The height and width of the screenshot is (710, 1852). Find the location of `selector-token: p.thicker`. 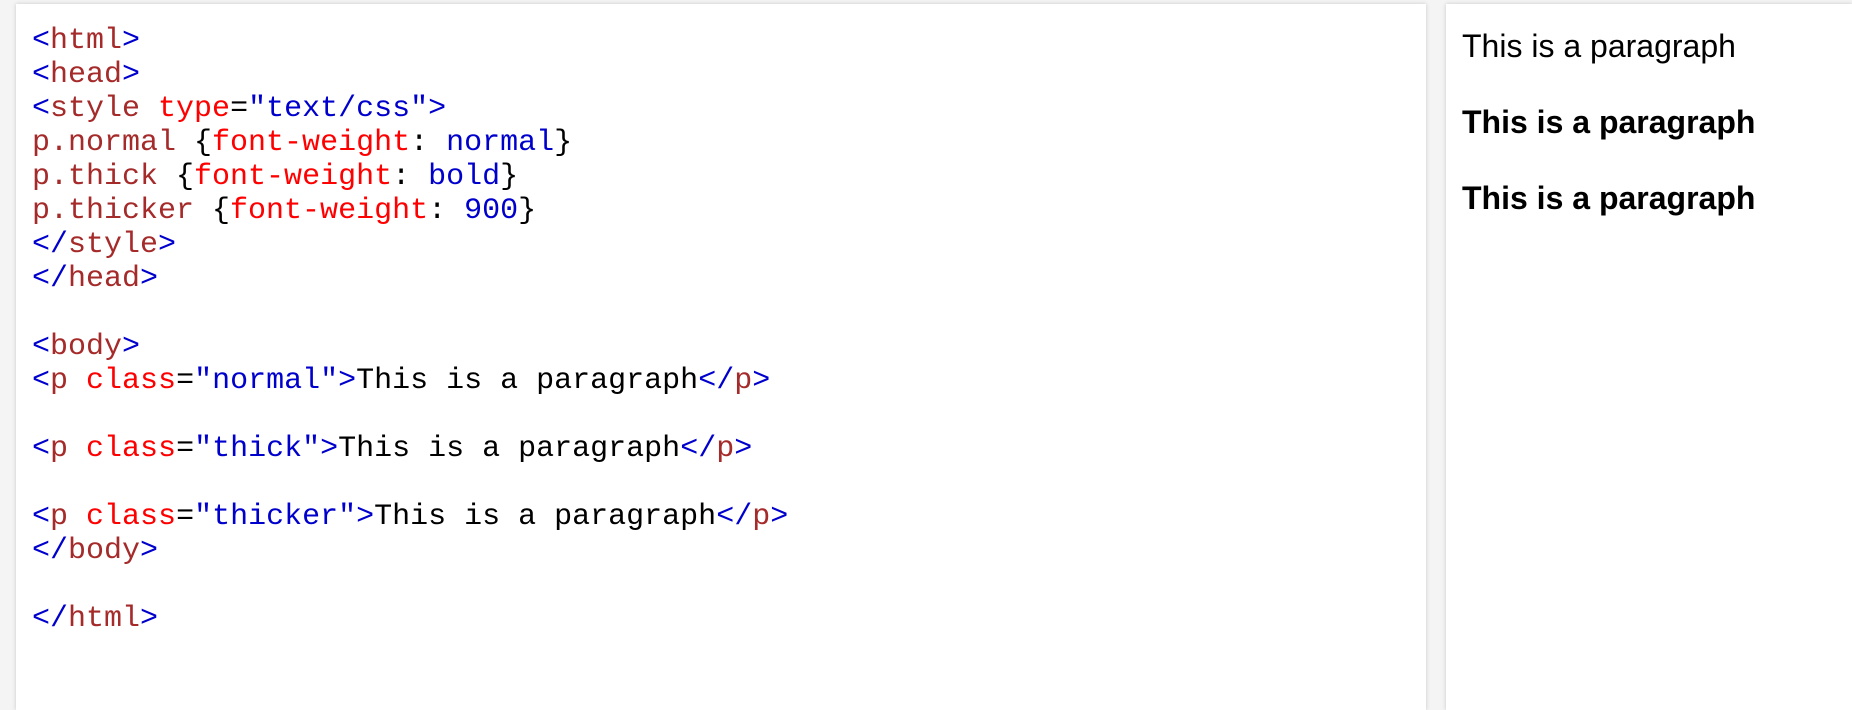

selector-token: p.thicker is located at coordinates (113, 211).